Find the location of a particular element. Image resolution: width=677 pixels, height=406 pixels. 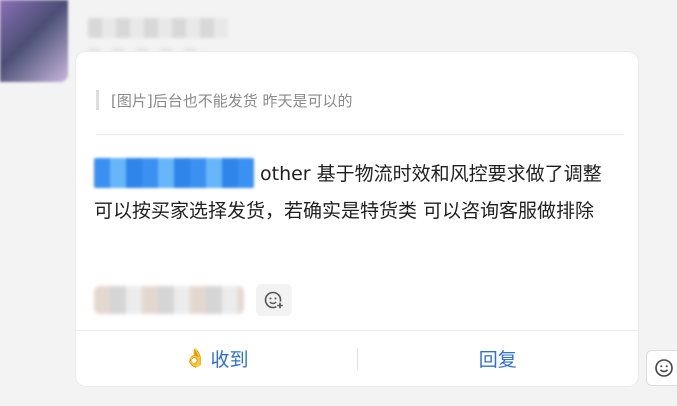

reactors-blurred is located at coordinates (169, 300).